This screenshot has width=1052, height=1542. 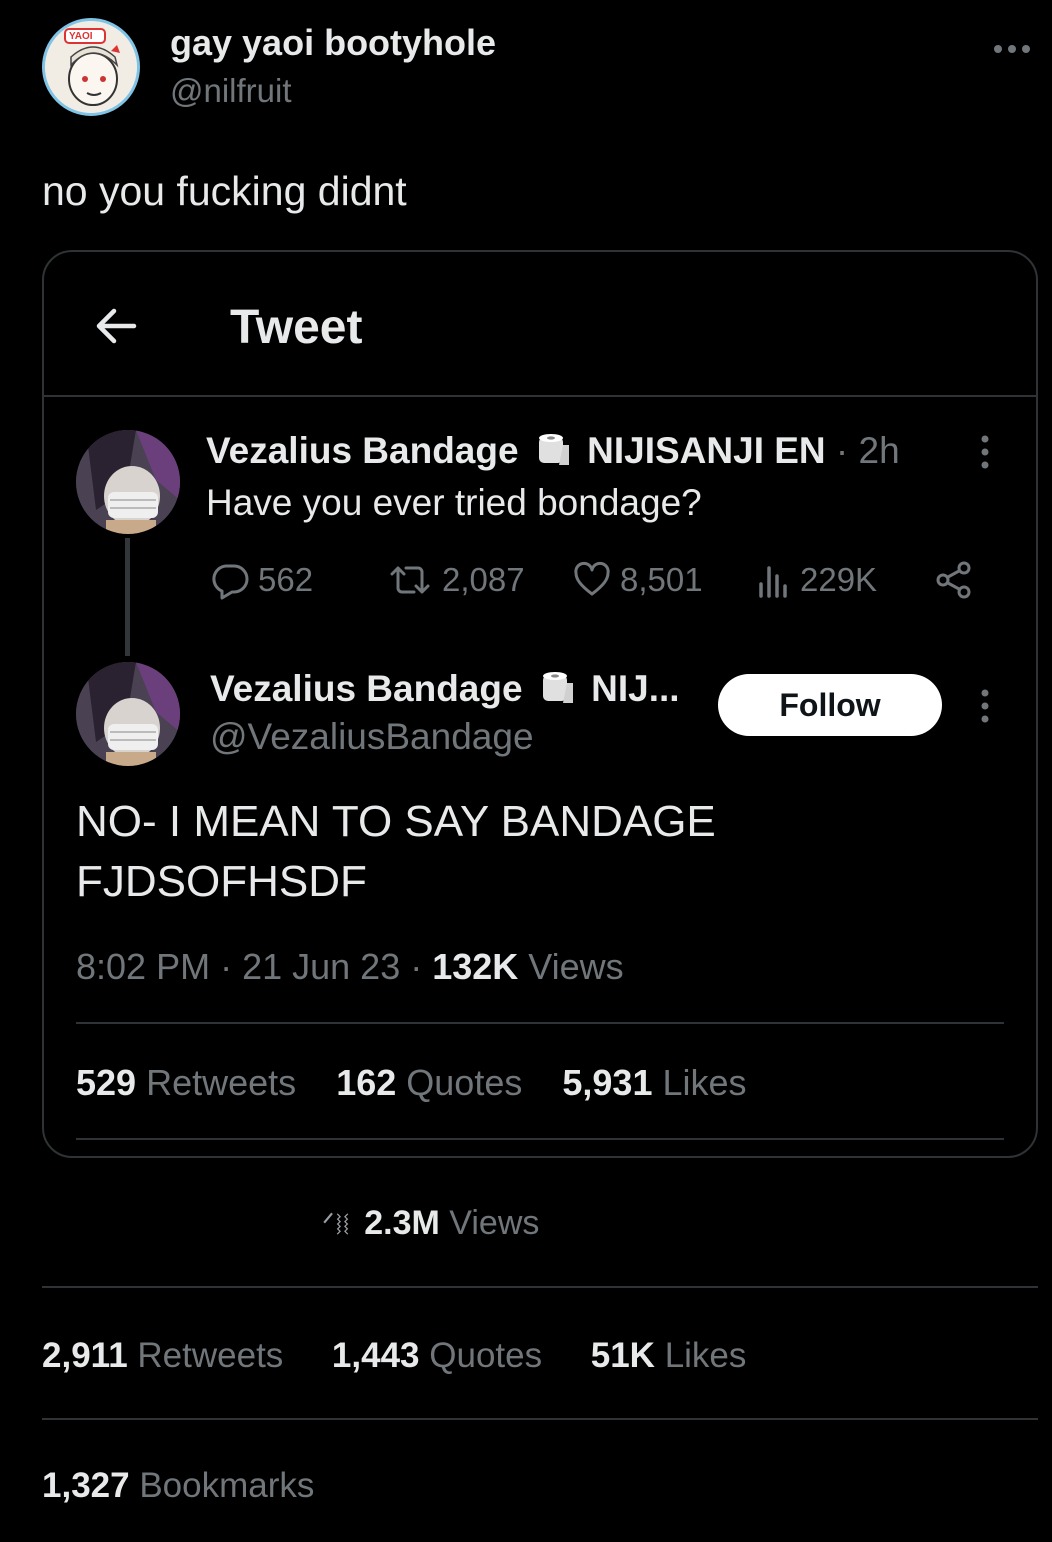 I want to click on tweet-text: Have you ever tried bondage?, so click(x=454, y=502).